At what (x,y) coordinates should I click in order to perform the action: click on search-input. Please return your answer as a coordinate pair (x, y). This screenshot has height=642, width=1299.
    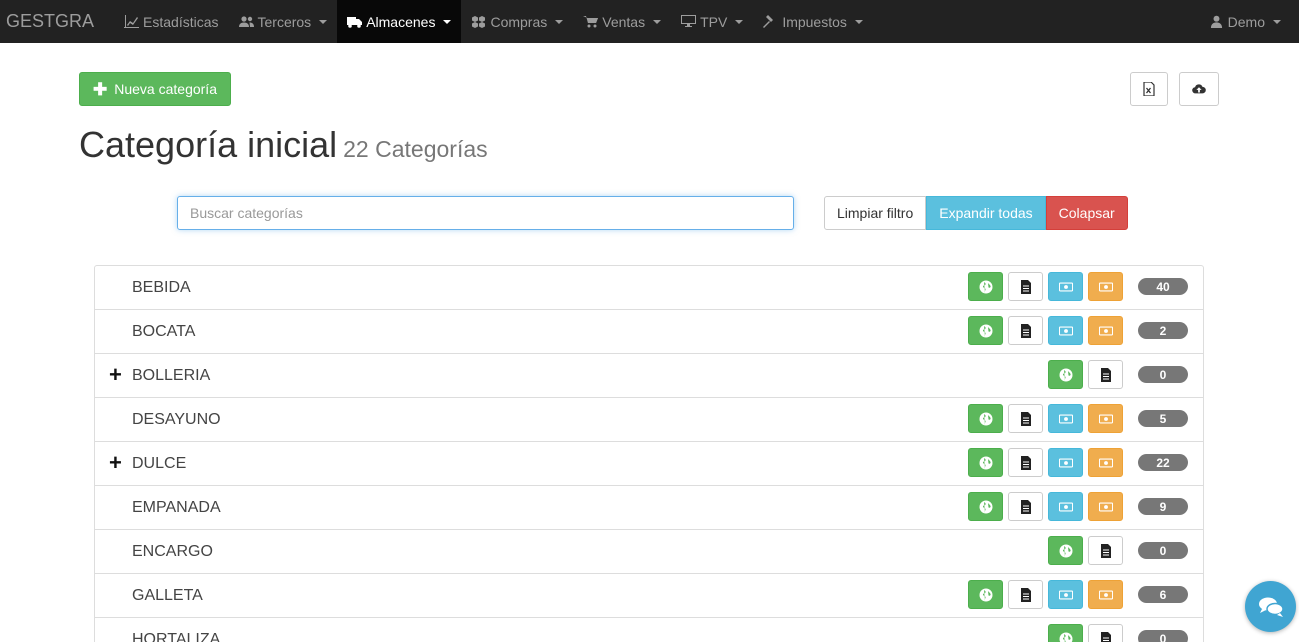
    Looking at the image, I should click on (485, 213).